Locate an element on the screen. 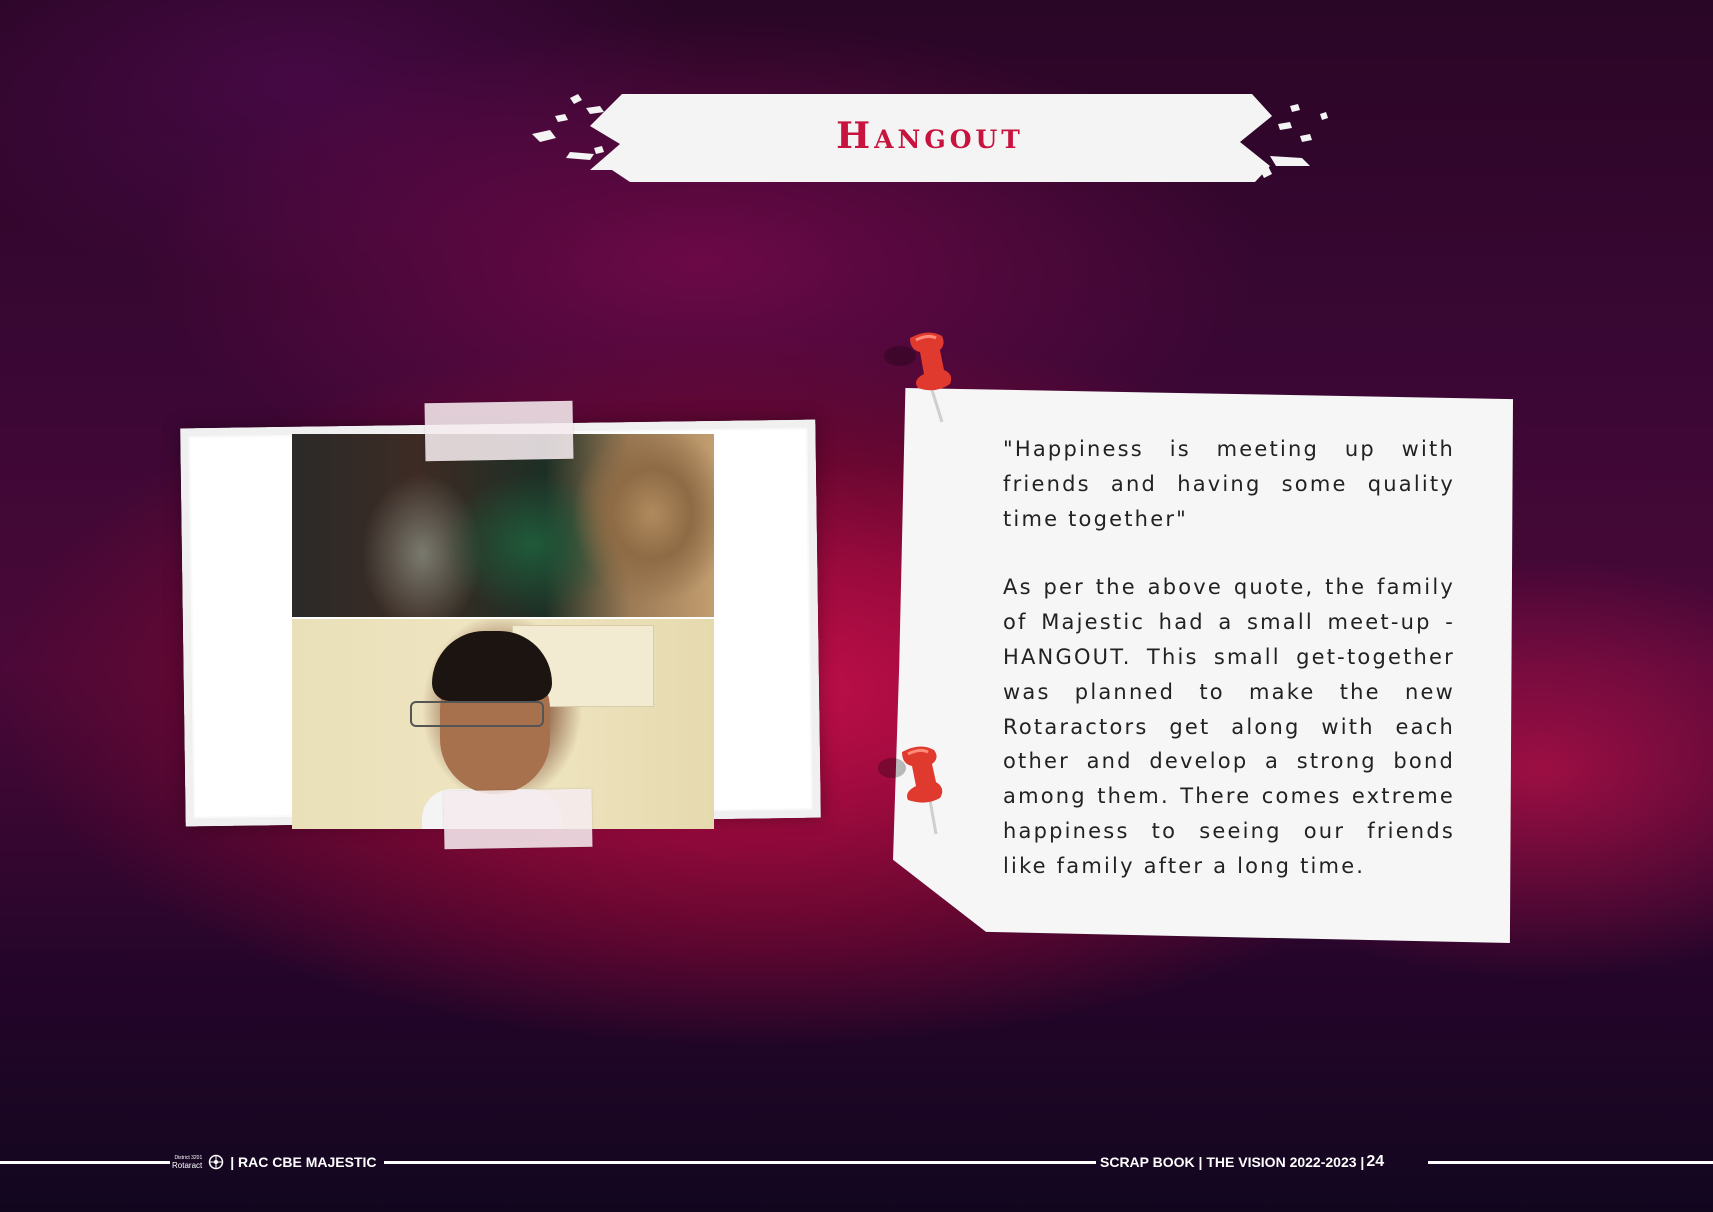 This screenshot has width=1713, height=1212. footer-publication: SCRAP BOOK | THE VISION 2022-2023 | 24 is located at coordinates (1242, 1162).